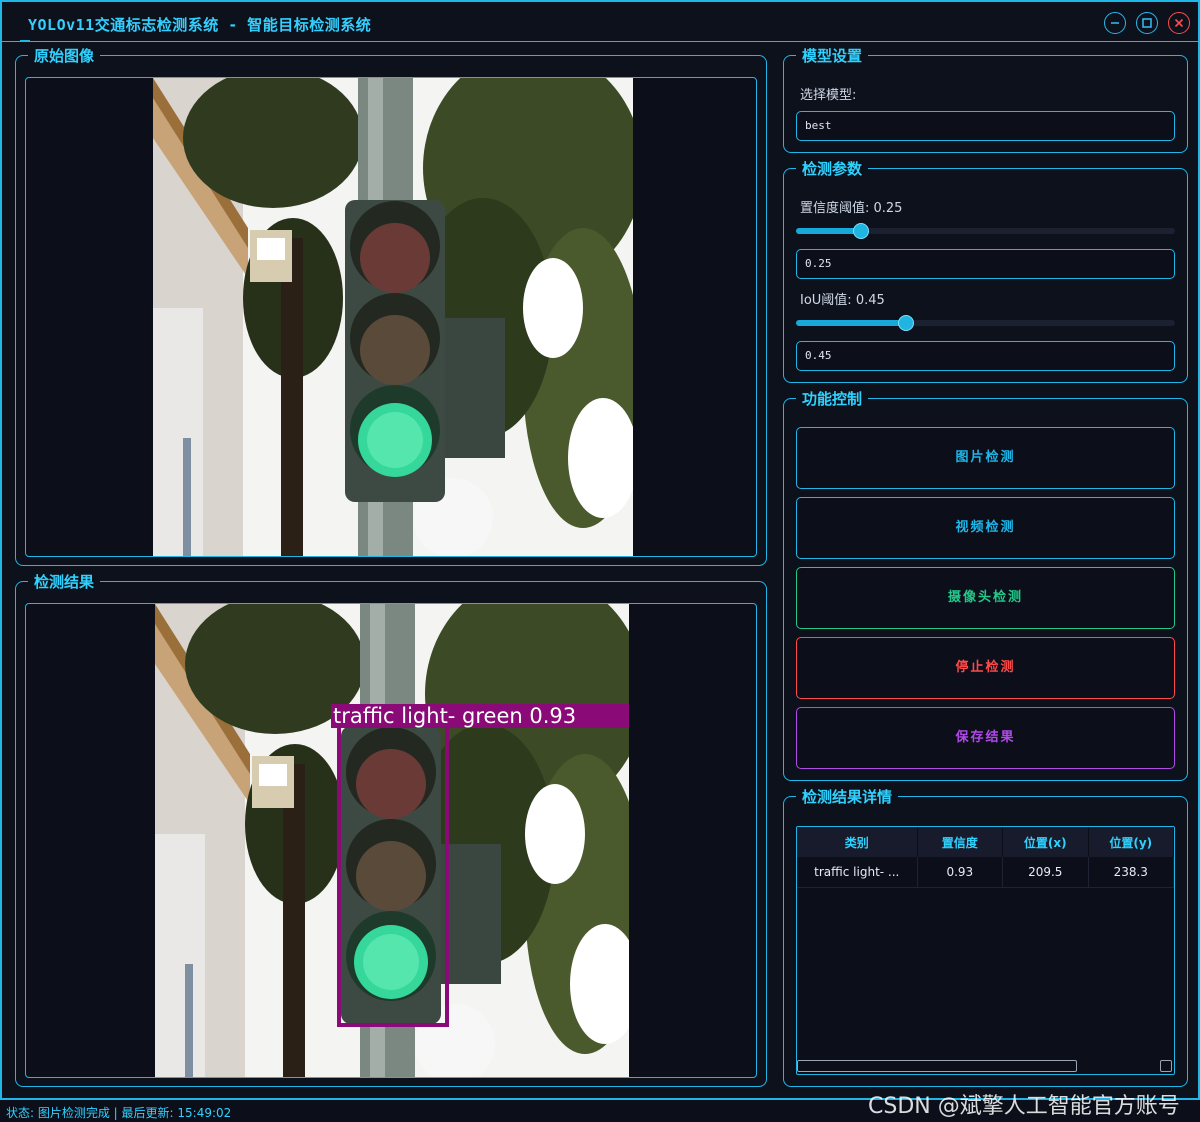 The width and height of the screenshot is (1200, 1122). Describe the element at coordinates (985, 231) in the screenshot. I see `confidence-slider` at that location.